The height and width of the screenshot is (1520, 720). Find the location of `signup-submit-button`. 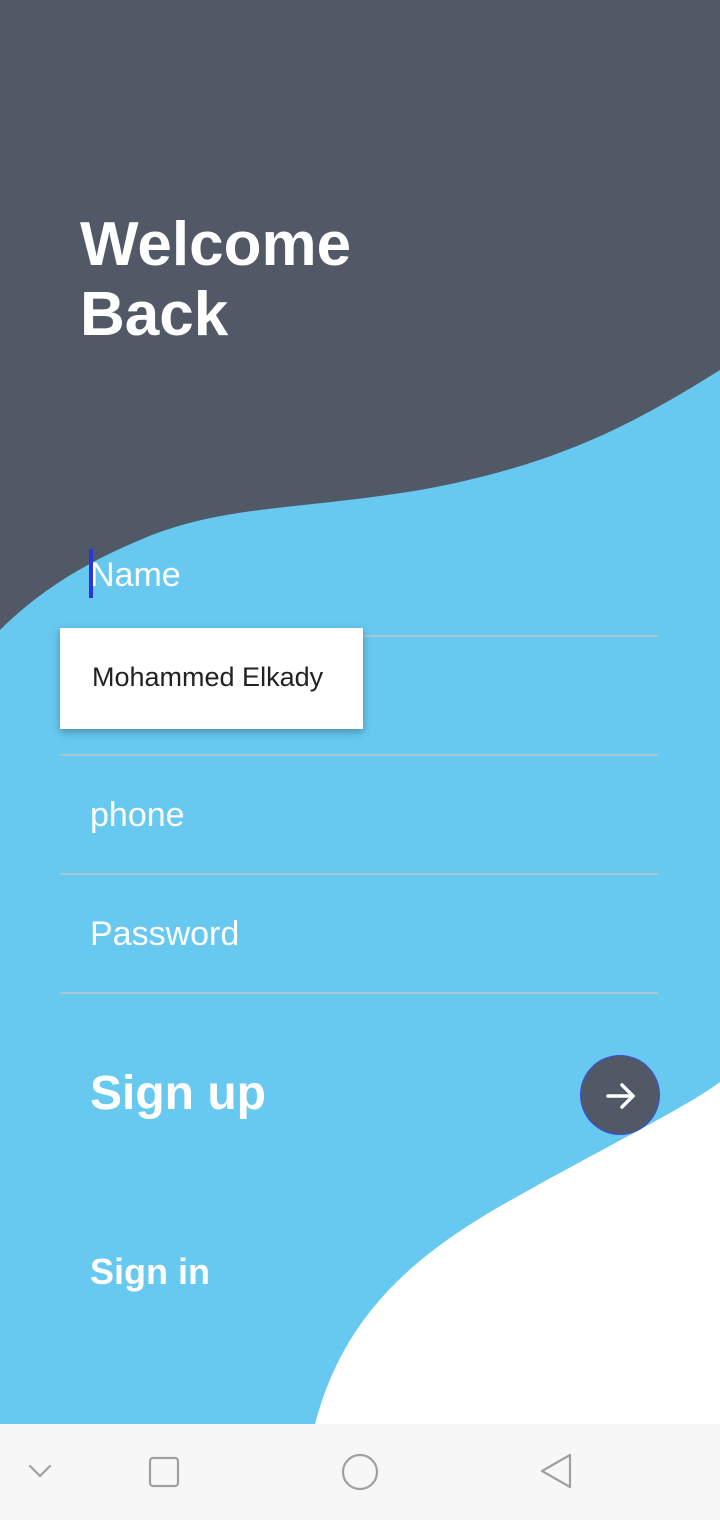

signup-submit-button is located at coordinates (620, 1095).